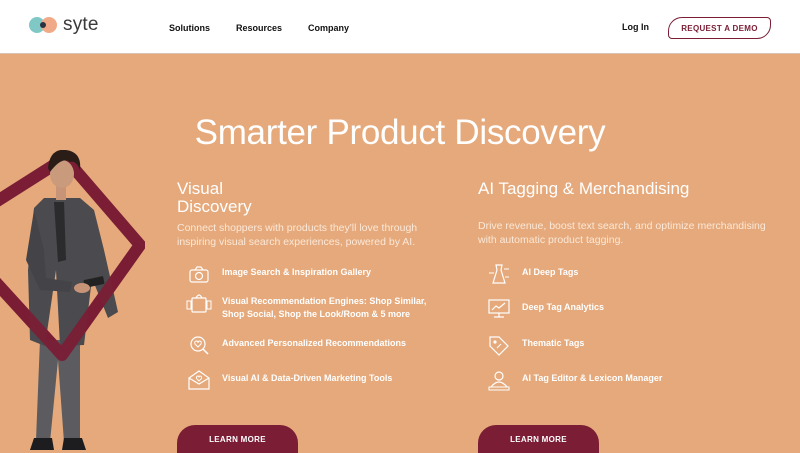 This screenshot has width=800, height=453. I want to click on feature-label: Image Search & Inspiration Gallery, so click(297, 272).